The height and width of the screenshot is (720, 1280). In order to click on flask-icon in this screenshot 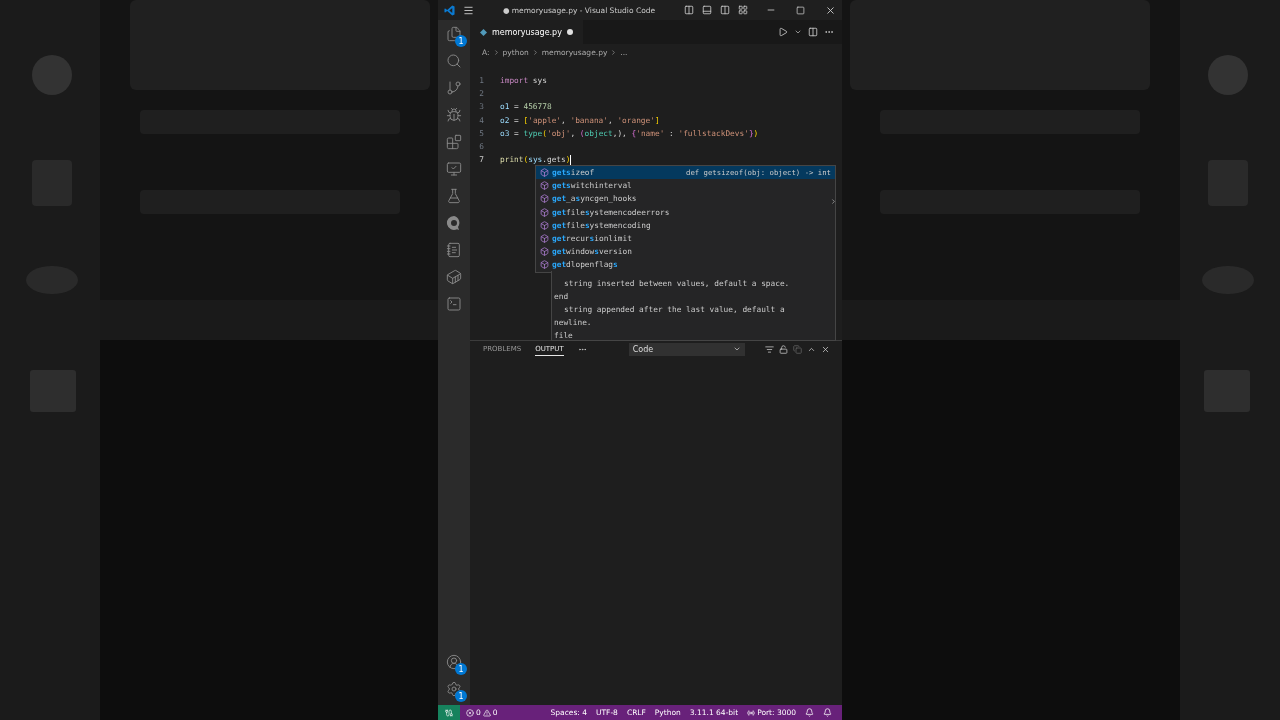, I will do `click(454, 196)`.